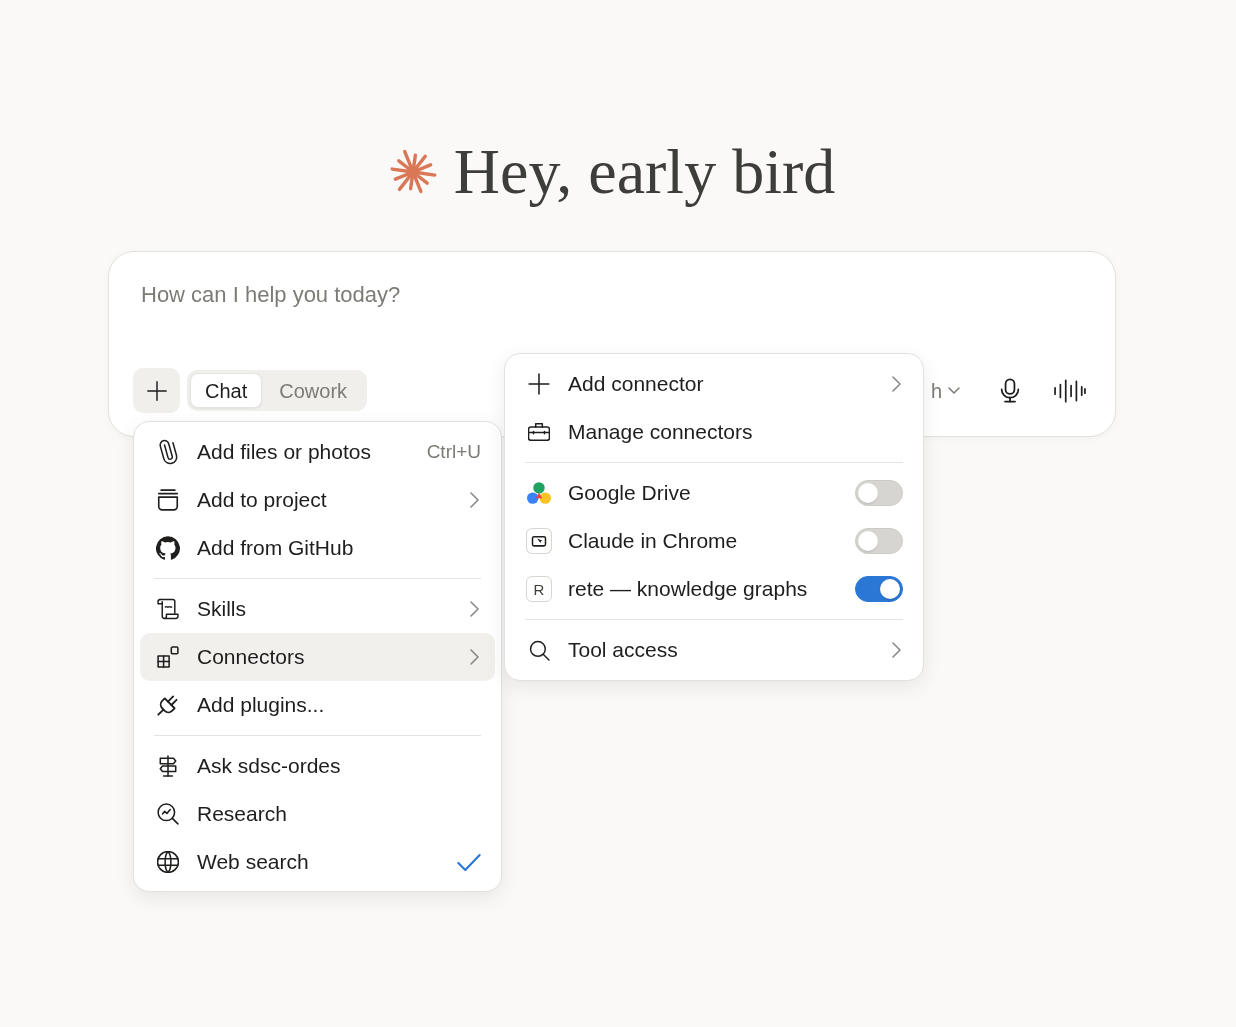 Image resolution: width=1236 pixels, height=1027 pixels. Describe the element at coordinates (317, 609) in the screenshot. I see `menu-item: Skills` at that location.